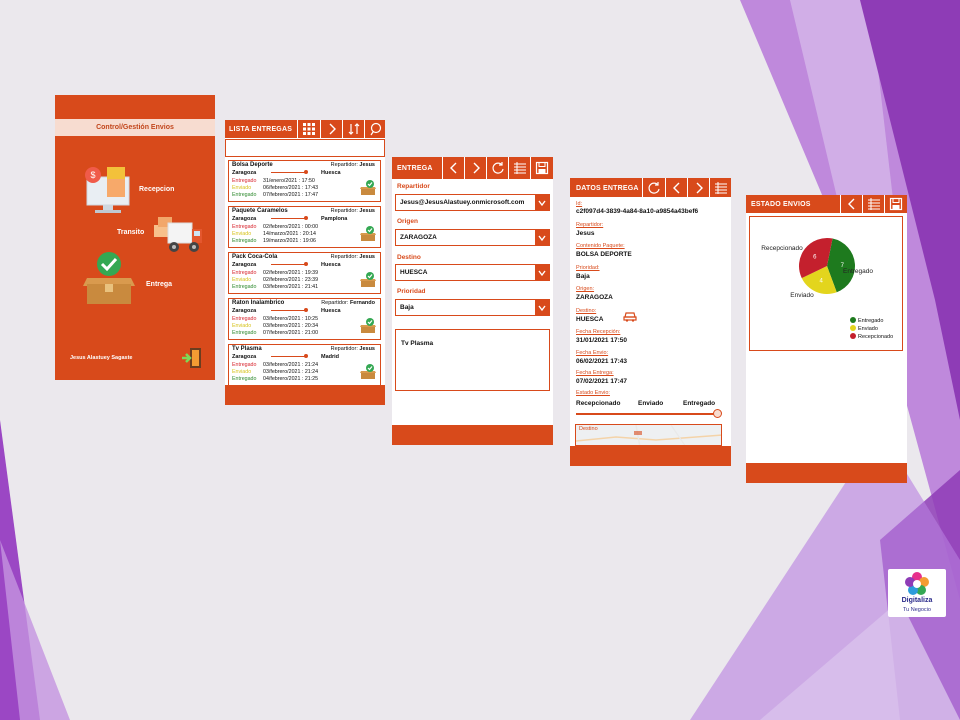 The width and height of the screenshot is (960, 720). Describe the element at coordinates (192, 358) in the screenshot. I see `exit-door-icon` at that location.